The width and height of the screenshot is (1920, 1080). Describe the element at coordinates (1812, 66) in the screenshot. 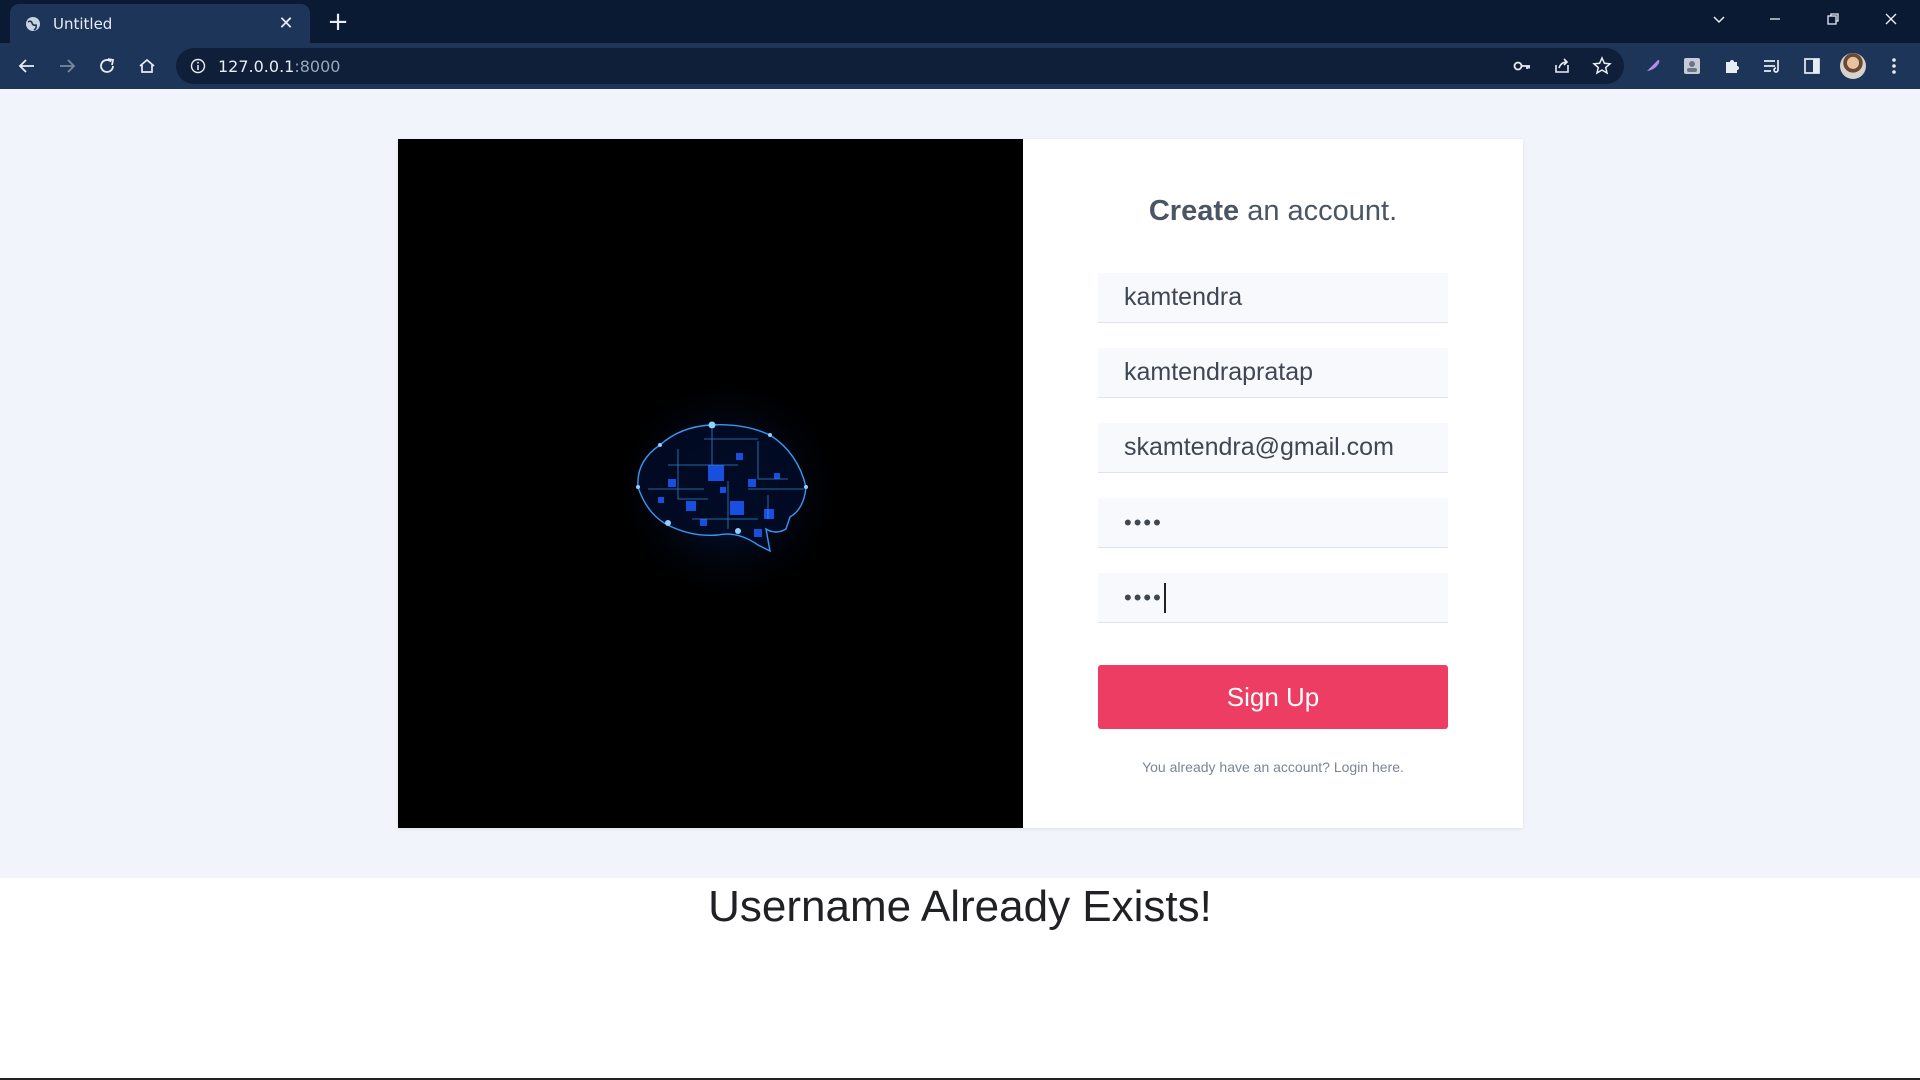

I see `side-panel-icon` at that location.